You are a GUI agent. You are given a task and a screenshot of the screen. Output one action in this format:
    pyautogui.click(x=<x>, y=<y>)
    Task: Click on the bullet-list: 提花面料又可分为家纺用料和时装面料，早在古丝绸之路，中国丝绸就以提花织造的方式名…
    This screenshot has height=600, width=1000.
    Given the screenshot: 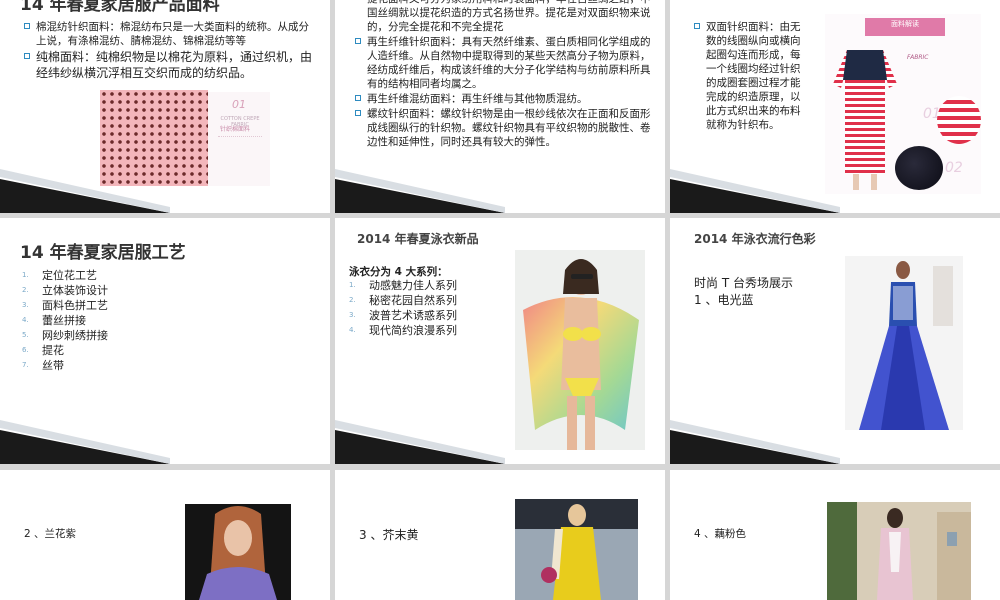 What is the action you would take?
    pyautogui.click(x=505, y=75)
    